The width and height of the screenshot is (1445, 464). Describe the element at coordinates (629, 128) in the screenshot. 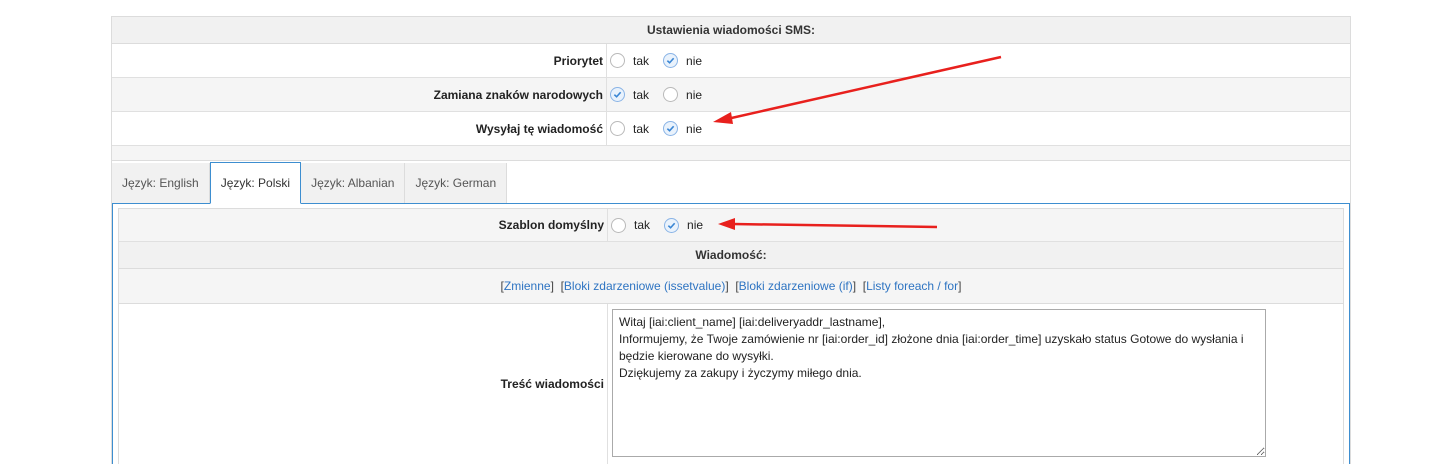

I see `send-message-yes-option: tak` at that location.